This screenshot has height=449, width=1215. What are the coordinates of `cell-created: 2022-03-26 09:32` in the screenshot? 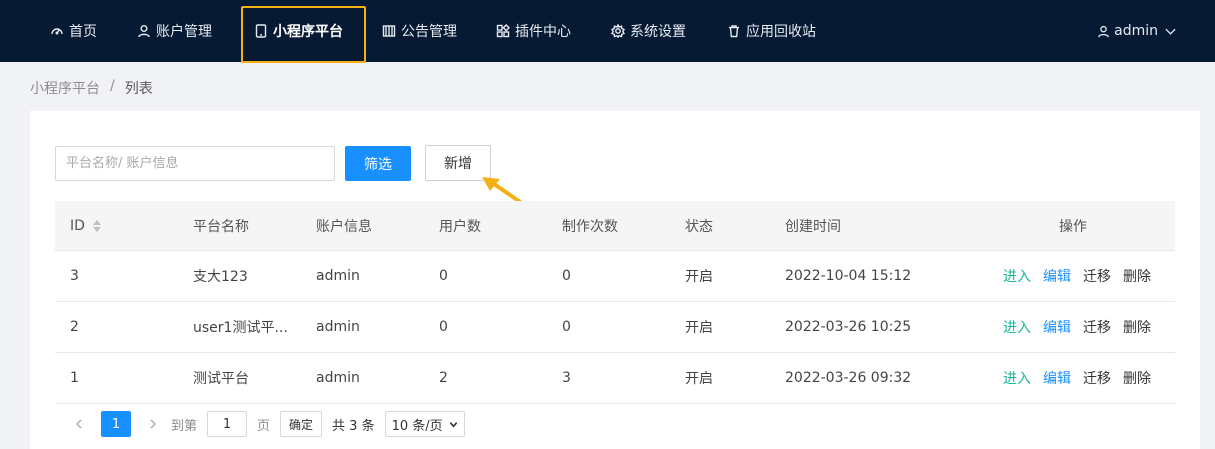 It's located at (848, 378).